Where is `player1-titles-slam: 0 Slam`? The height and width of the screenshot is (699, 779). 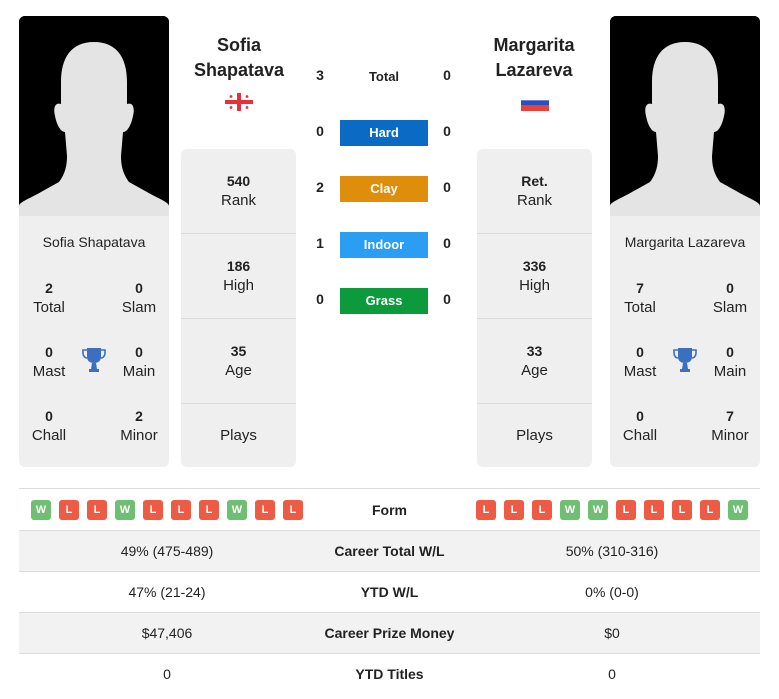 player1-titles-slam: 0 Slam is located at coordinates (139, 298).